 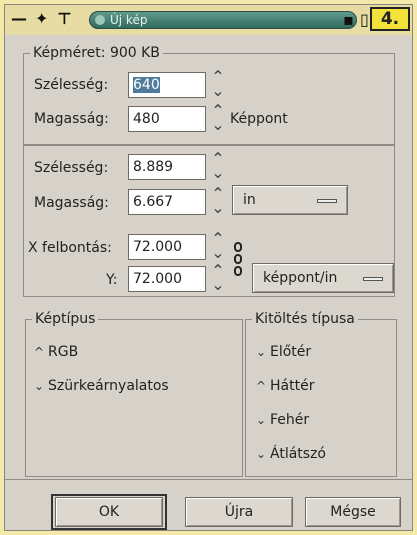 I want to click on chain-link-icon, so click(x=238, y=261).